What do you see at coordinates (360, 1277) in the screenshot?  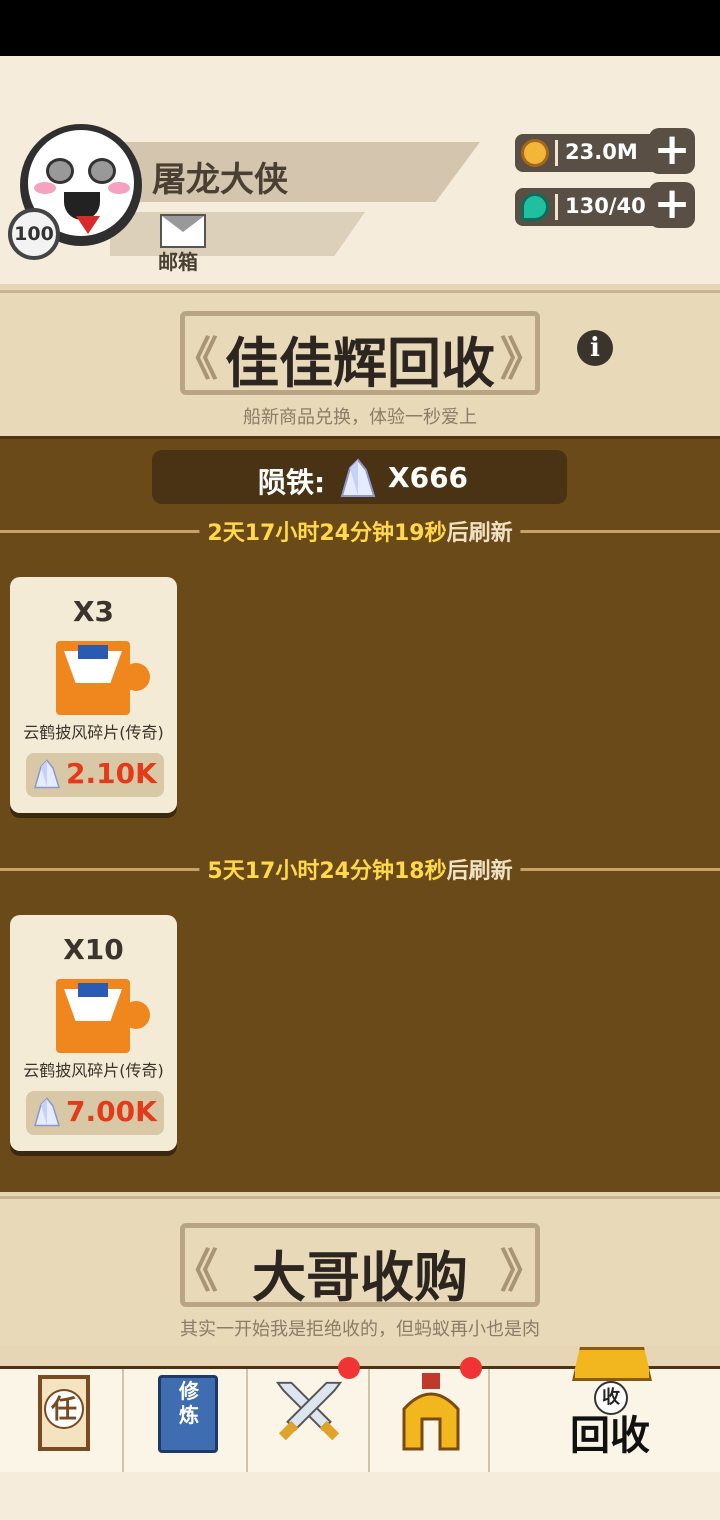 I see `buyback-title: 大哥收购` at bounding box center [360, 1277].